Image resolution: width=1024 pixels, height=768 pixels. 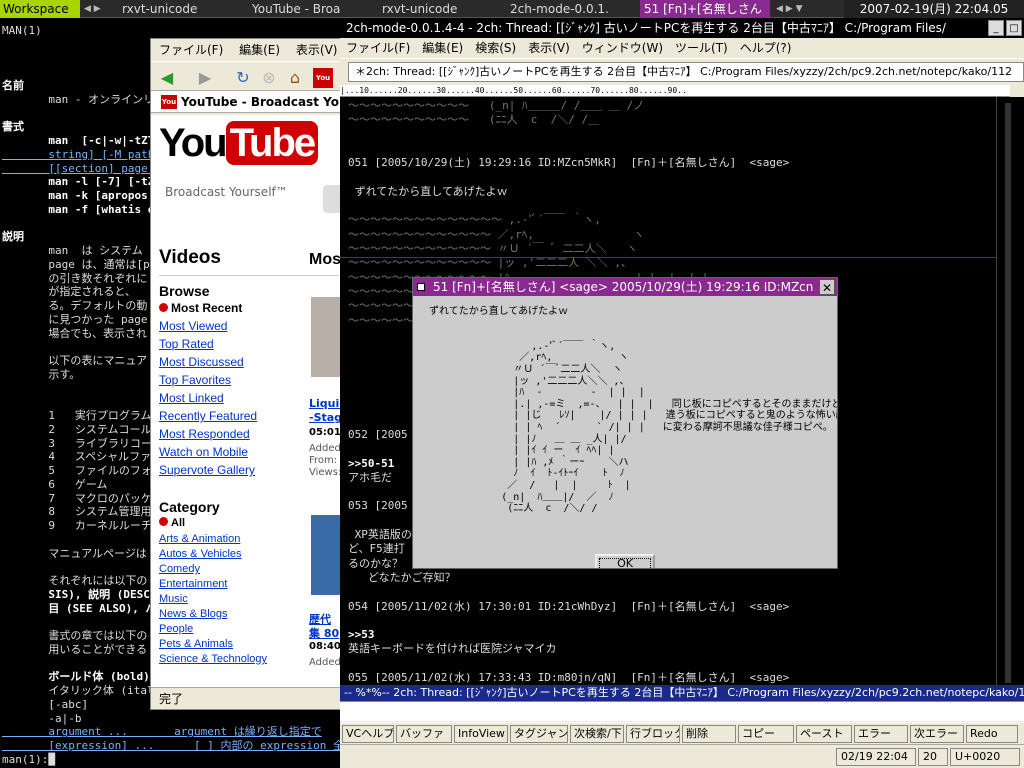 I want to click on terminal-line: ボールド体 (bold), so click(x=76, y=677).